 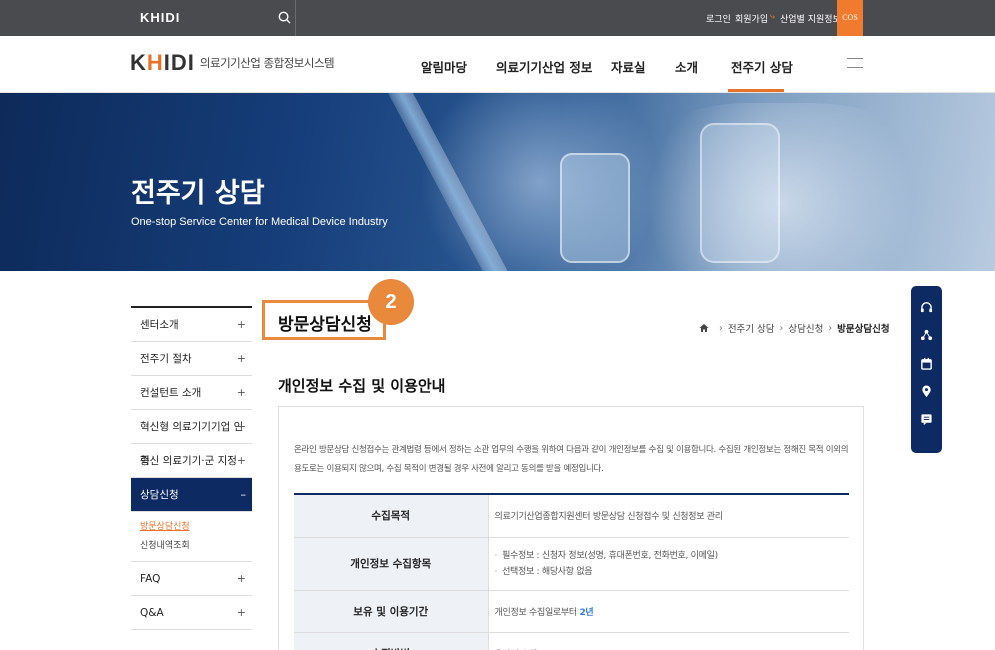 I want to click on sidebar-item-qna: Q&A +, so click(x=191, y=613).